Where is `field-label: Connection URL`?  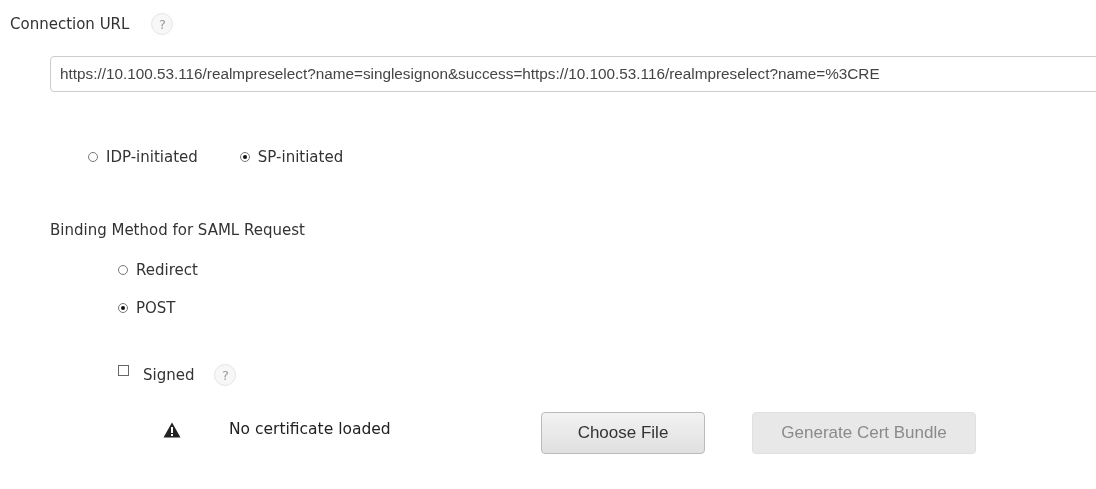 field-label: Connection URL is located at coordinates (70, 24).